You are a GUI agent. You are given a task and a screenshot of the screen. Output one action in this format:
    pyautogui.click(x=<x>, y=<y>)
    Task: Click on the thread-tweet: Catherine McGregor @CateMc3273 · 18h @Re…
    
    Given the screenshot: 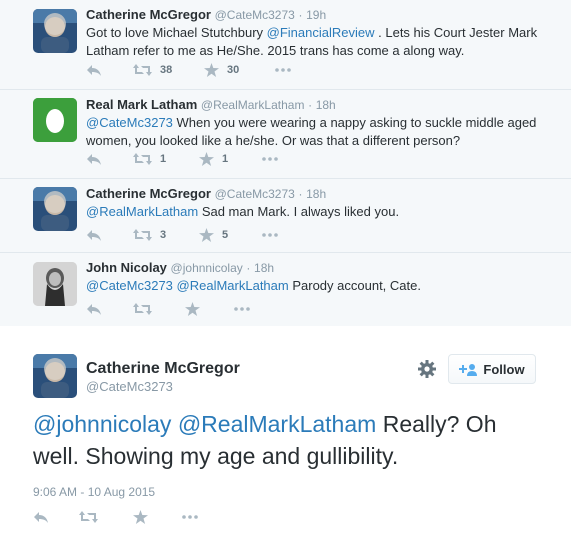 What is the action you would take?
    pyautogui.click(x=285, y=216)
    